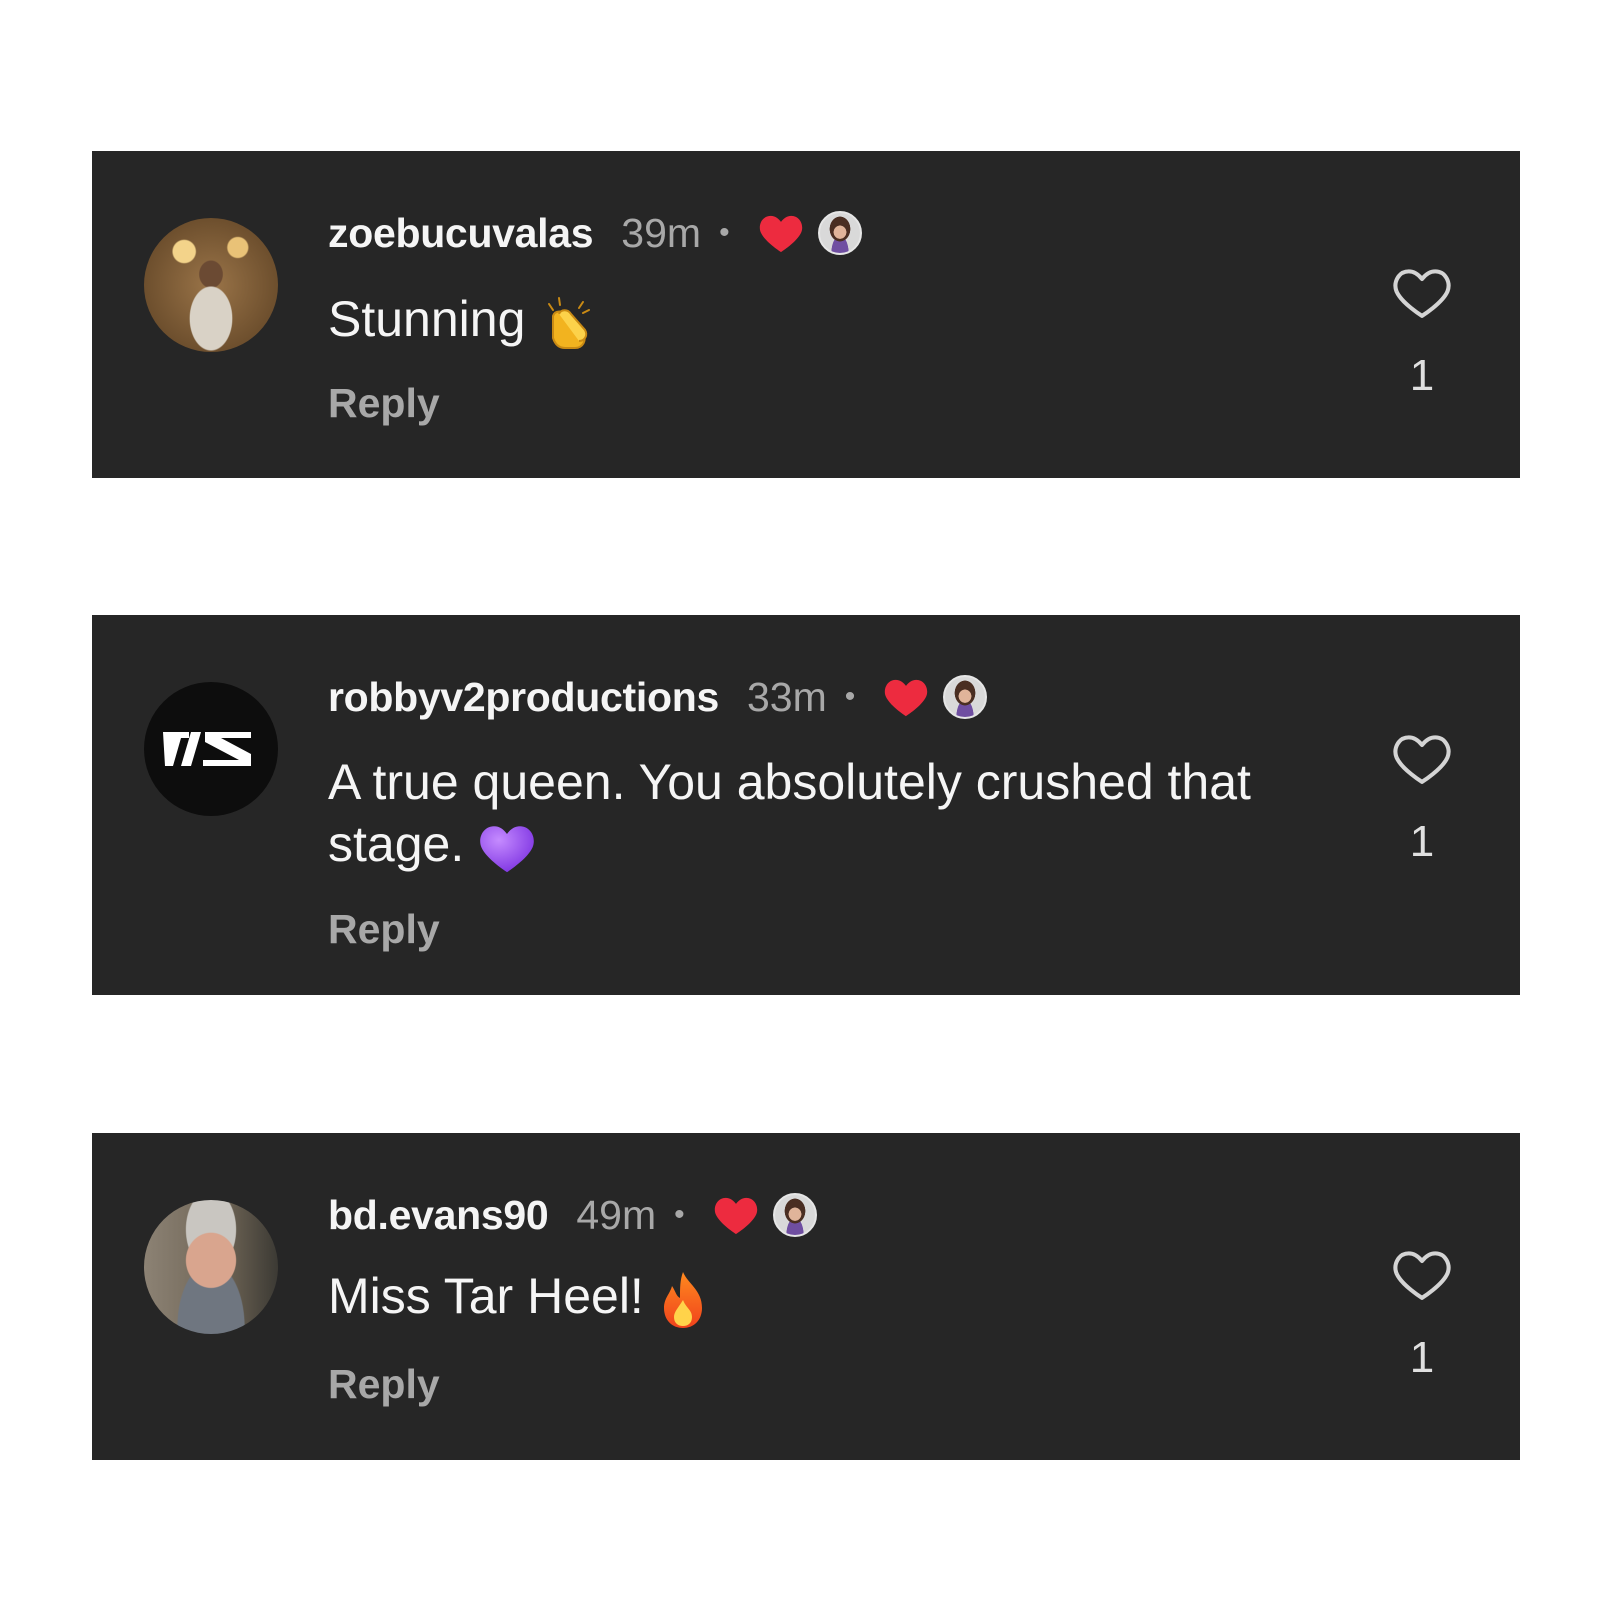 The height and width of the screenshot is (1599, 1599). Describe the element at coordinates (507, 849) in the screenshot. I see `purple-heart-icon` at that location.